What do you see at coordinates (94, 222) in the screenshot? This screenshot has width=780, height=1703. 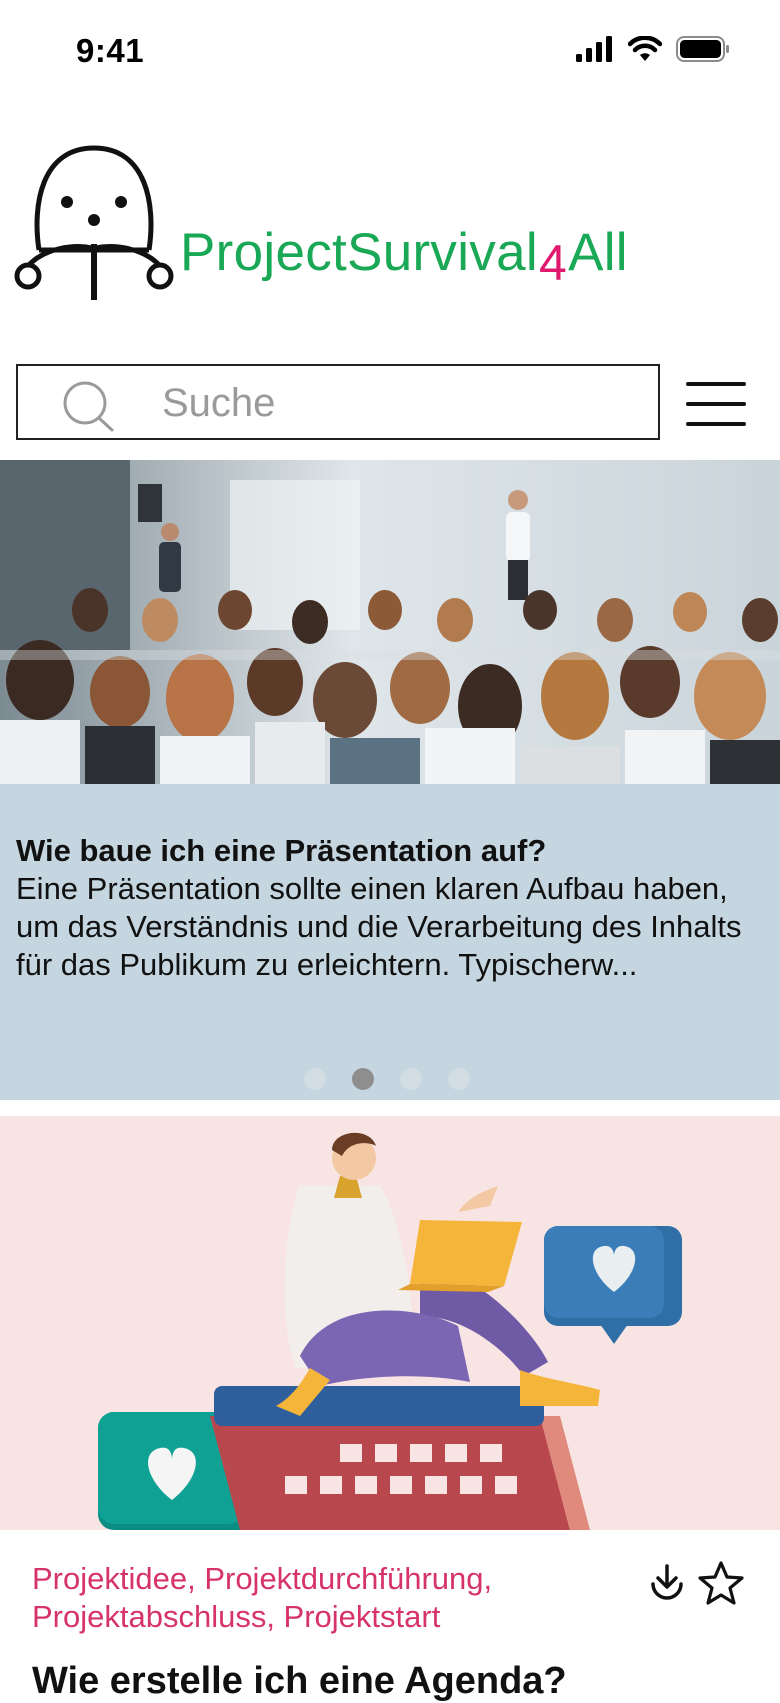 I see `logo-icon` at bounding box center [94, 222].